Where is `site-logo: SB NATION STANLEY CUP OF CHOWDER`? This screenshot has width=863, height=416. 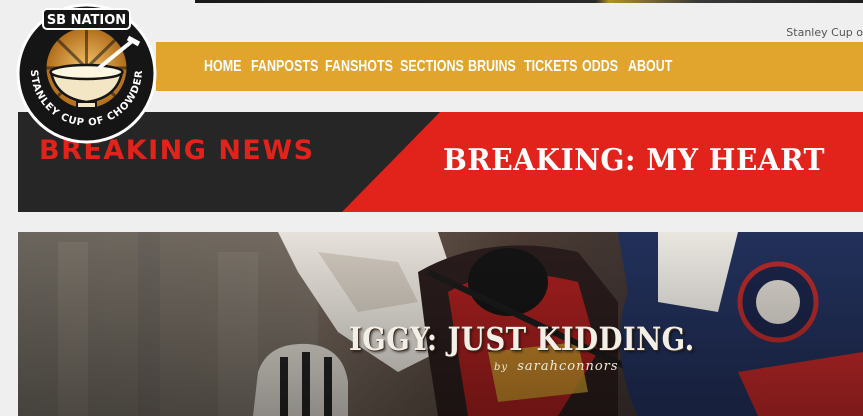
site-logo: SB NATION STANLEY CUP OF CHOWDER is located at coordinates (86, 73).